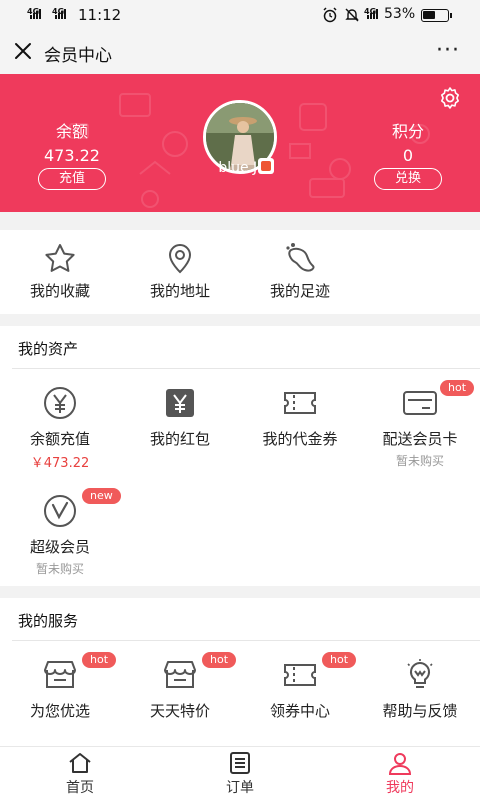 The height and width of the screenshot is (800, 480). I want to click on tab-label: 订单, so click(240, 788).